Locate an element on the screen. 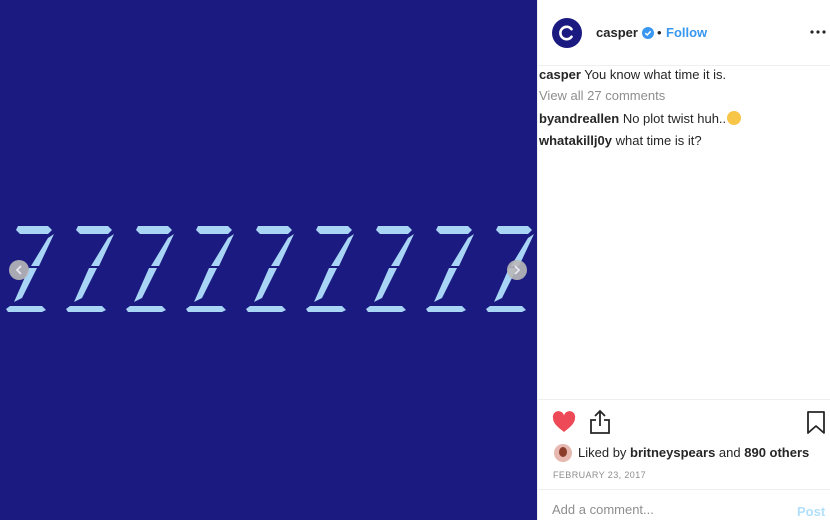  comment-text: what time is it? is located at coordinates (656, 140).